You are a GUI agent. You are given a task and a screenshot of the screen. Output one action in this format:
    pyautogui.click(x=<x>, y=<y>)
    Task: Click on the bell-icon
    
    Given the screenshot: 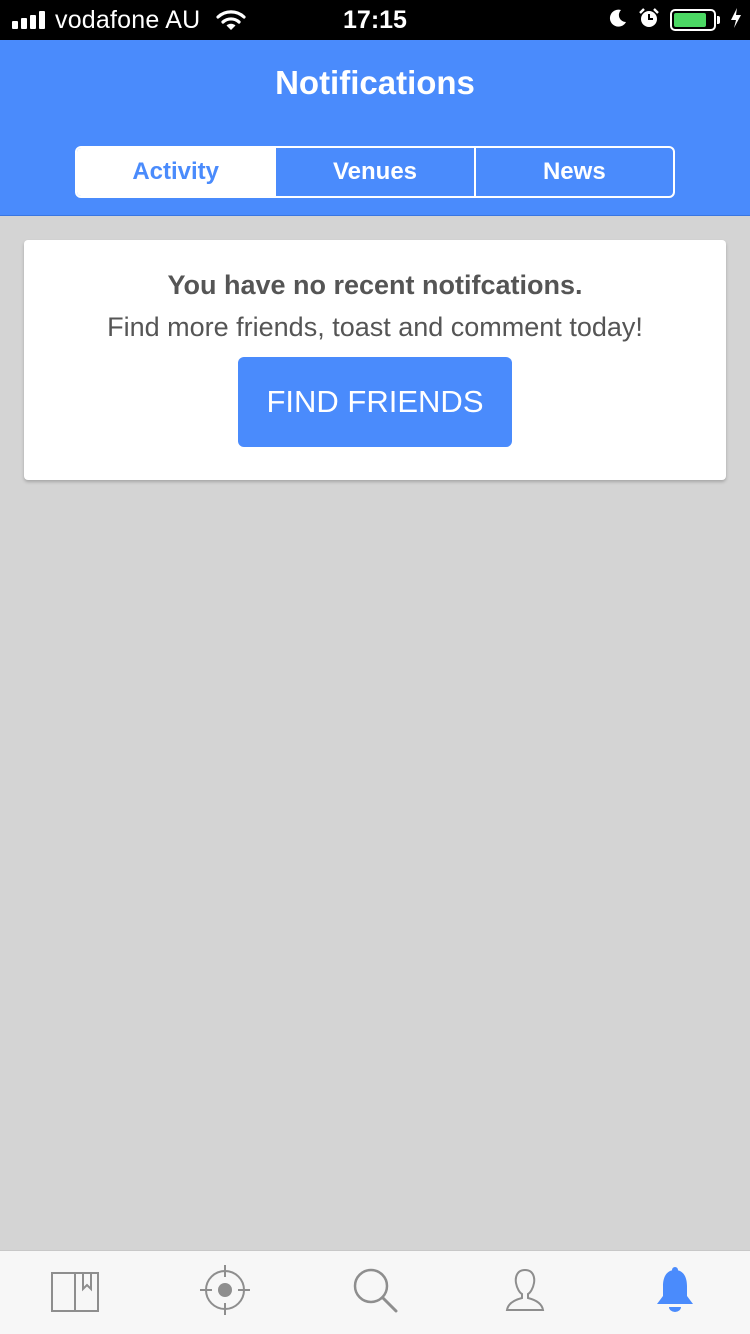 What is the action you would take?
    pyautogui.click(x=675, y=1292)
    